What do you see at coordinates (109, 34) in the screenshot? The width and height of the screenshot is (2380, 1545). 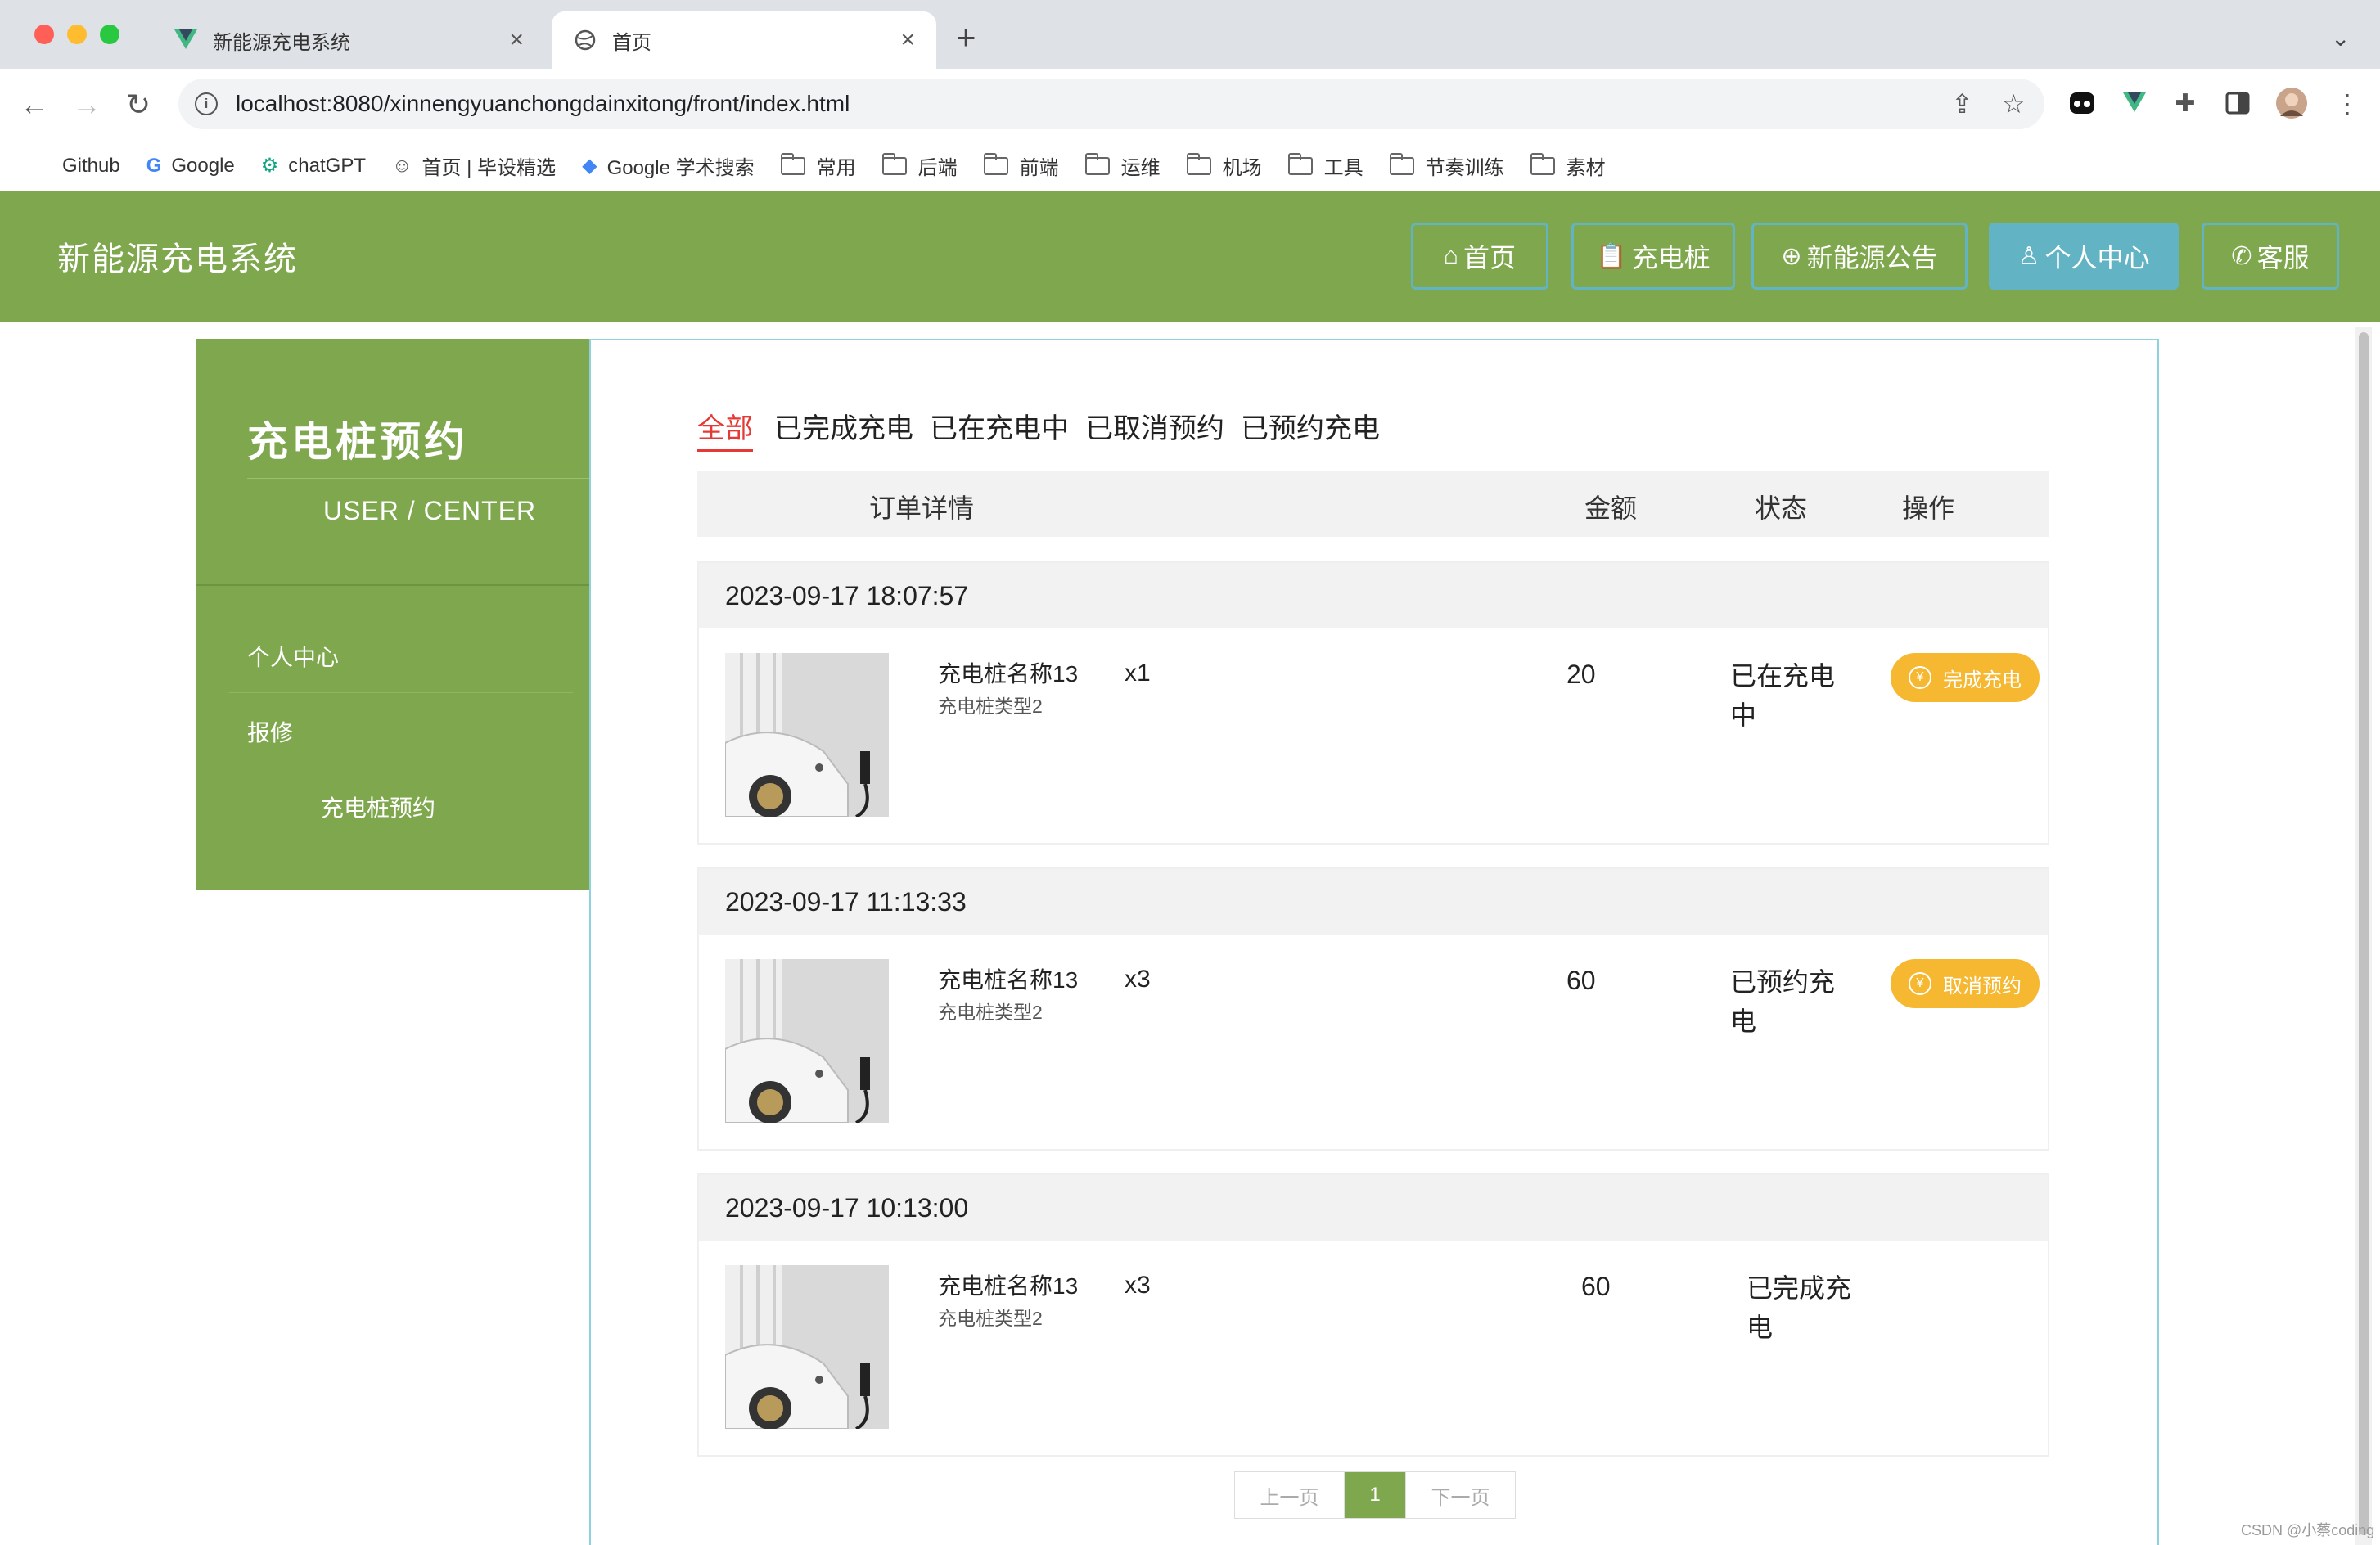 I see `maximize-window-button` at bounding box center [109, 34].